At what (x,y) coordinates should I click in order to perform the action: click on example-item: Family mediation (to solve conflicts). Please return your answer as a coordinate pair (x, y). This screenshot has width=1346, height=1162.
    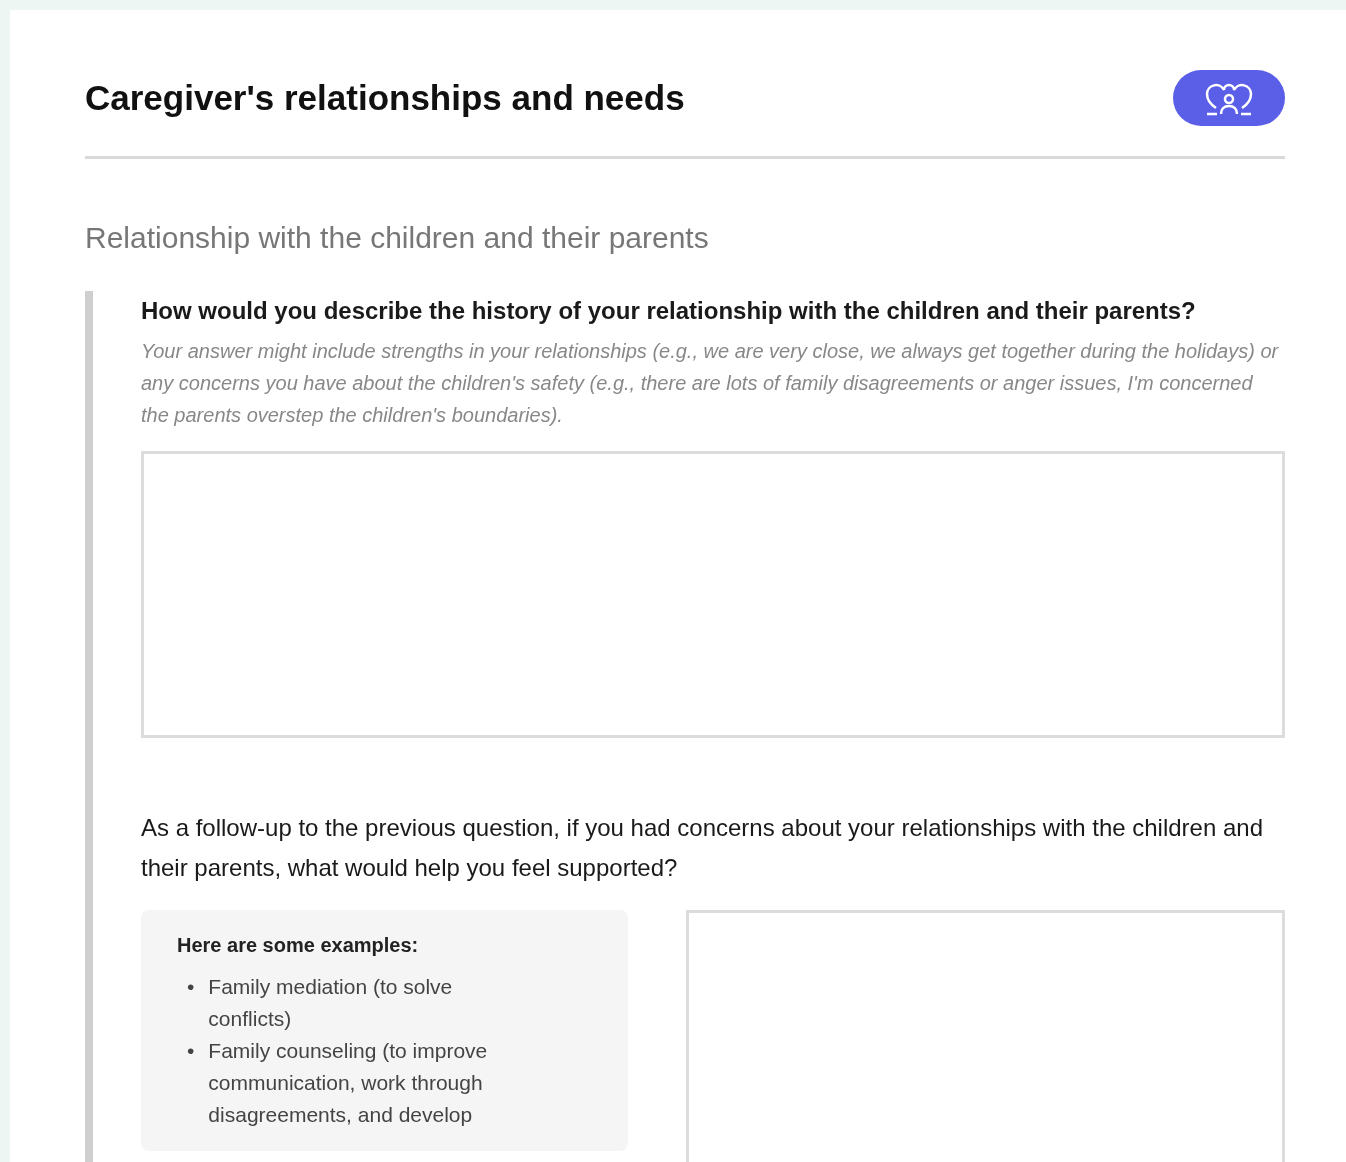
    Looking at the image, I should click on (331, 1003).